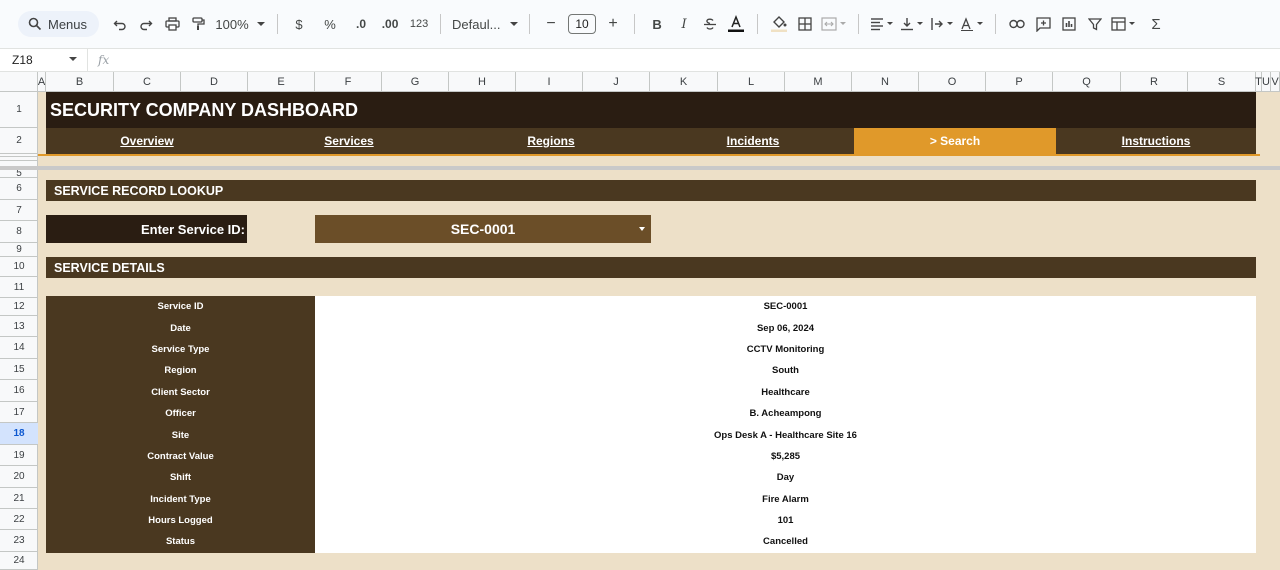 The width and height of the screenshot is (1280, 570). What do you see at coordinates (684, 82) in the screenshot?
I see `column-header: K` at bounding box center [684, 82].